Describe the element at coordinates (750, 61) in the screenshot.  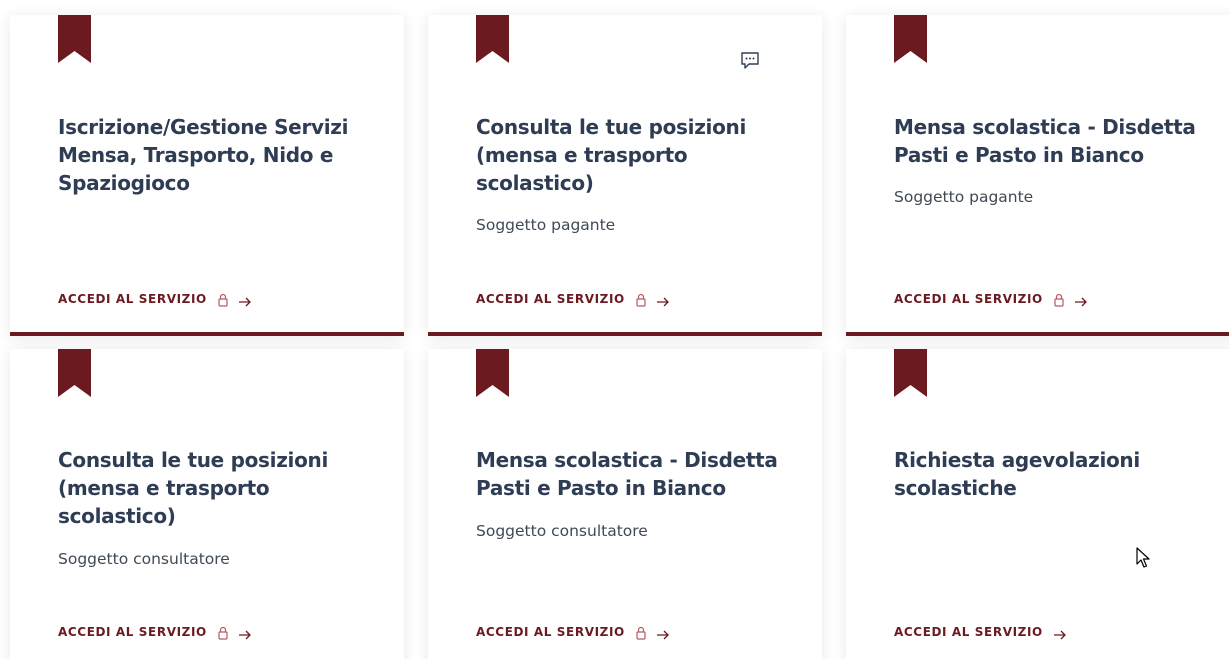
I see `chat-icon` at that location.